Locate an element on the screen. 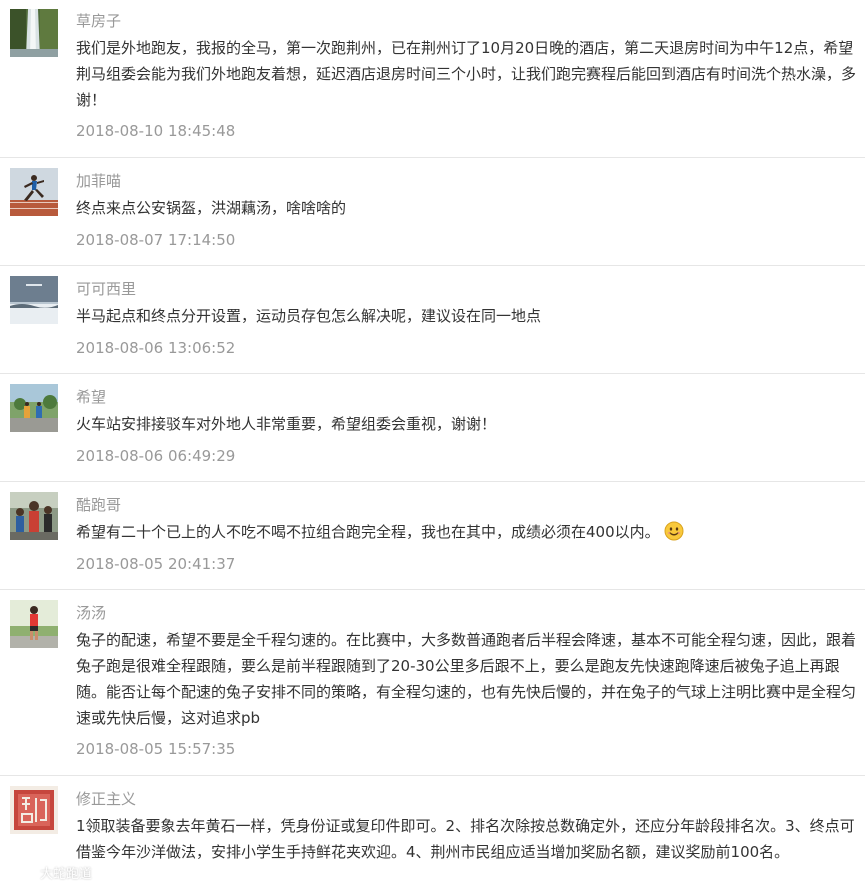 The height and width of the screenshot is (889, 865). snow-landscape-avatar is located at coordinates (34, 300).